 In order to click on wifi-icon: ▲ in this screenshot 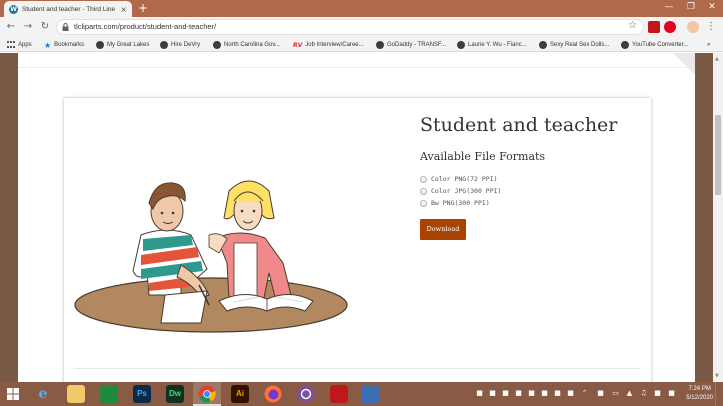, I will do `click(629, 393)`.